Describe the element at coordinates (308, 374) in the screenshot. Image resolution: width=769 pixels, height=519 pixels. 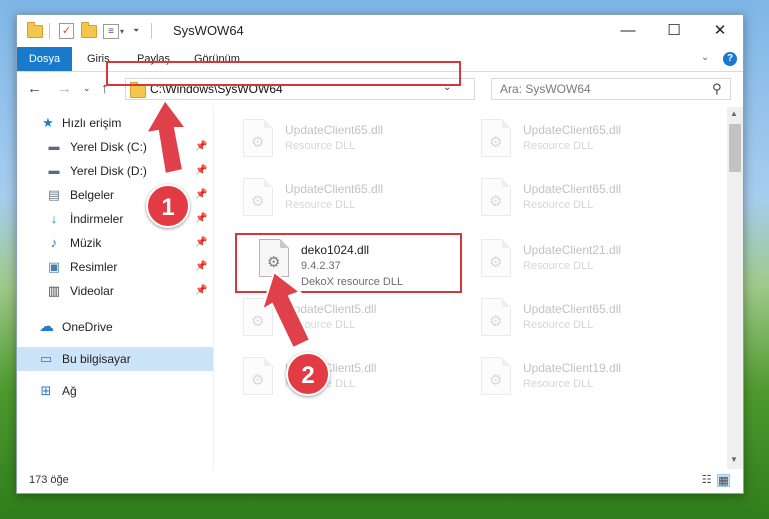
I see `callout-badge-2: 2` at that location.